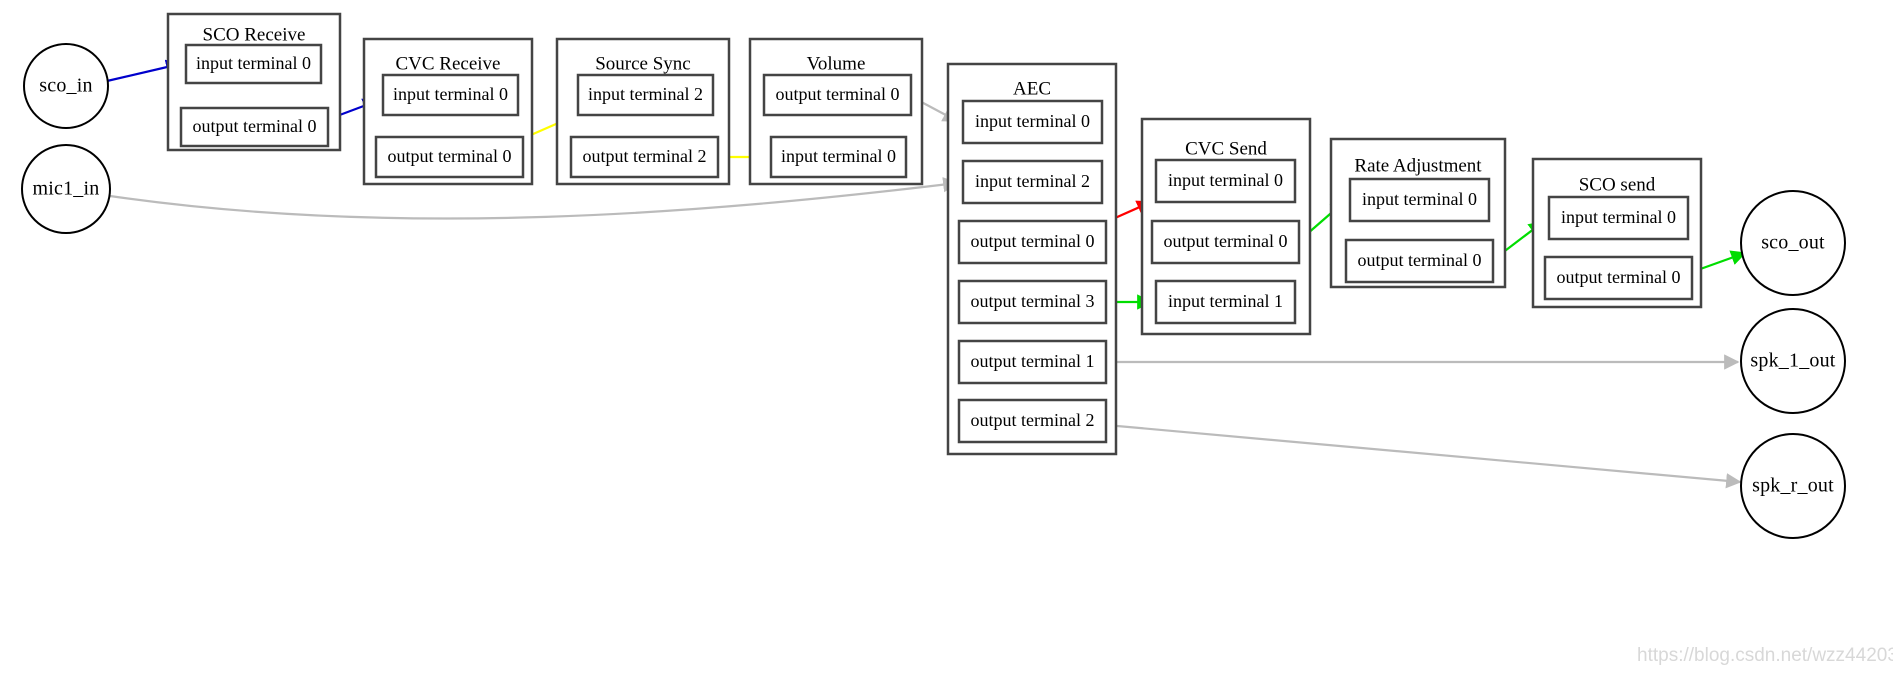 The image size is (1893, 679). I want to click on terminal-label-aec_out2: output terminal 2, so click(1033, 420).